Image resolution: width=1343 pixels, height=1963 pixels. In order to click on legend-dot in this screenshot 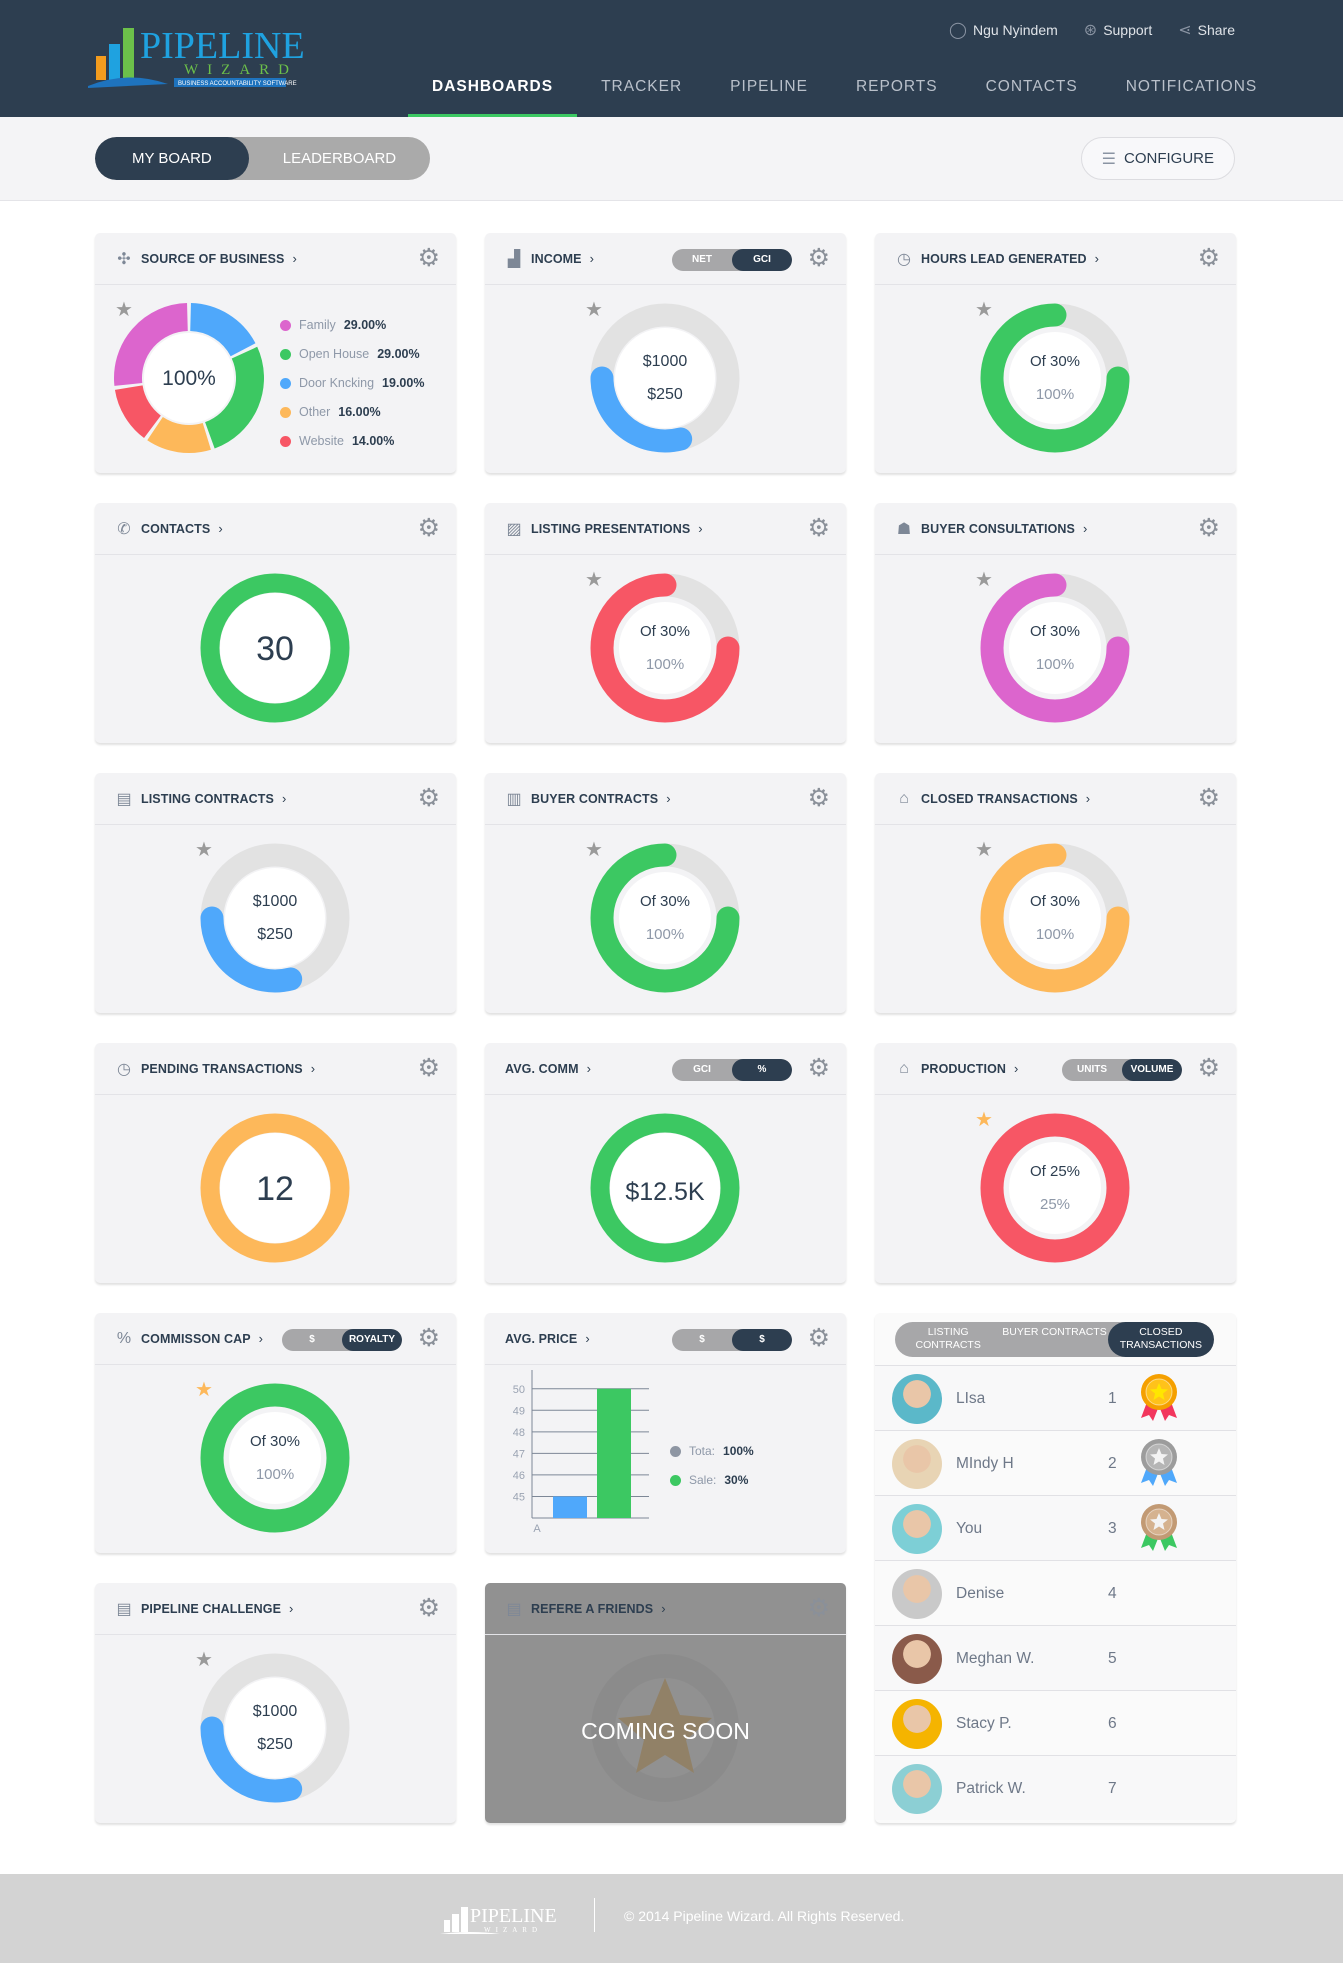, I will do `click(285, 383)`.